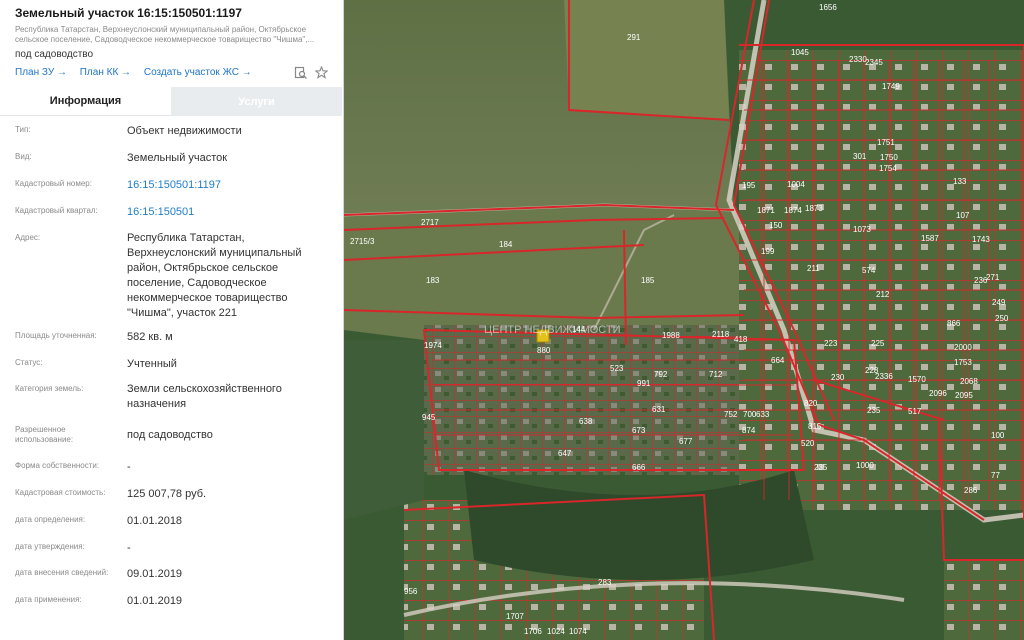  I want to click on plot-number-label: 2717, so click(430, 222).